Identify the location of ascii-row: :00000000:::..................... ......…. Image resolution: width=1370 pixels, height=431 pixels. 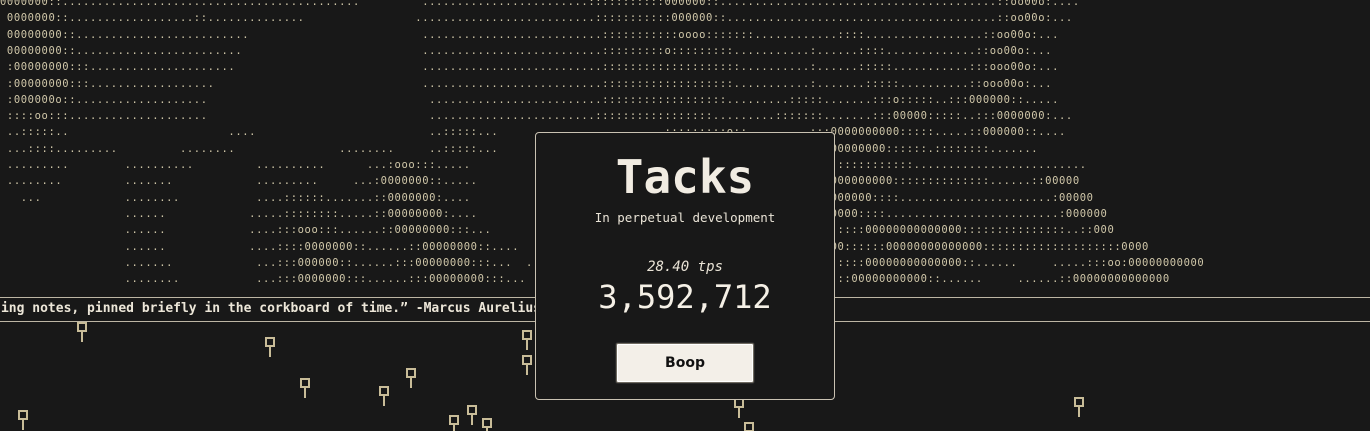
(529, 67).